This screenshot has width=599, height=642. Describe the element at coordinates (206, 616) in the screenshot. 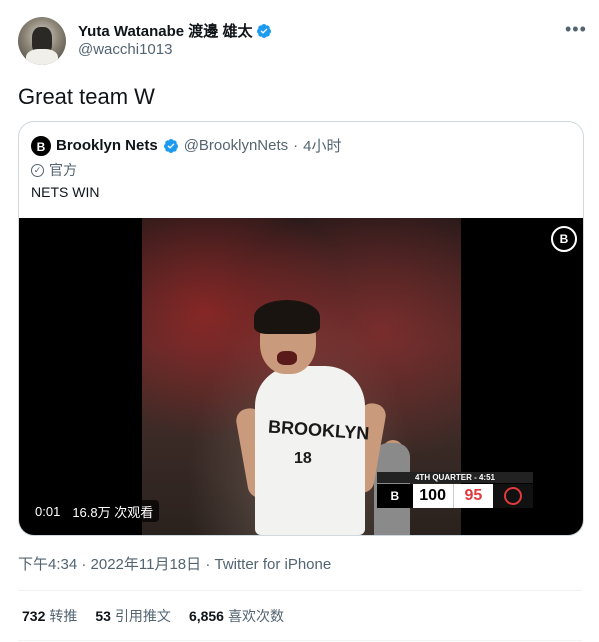

I see `likes-count: 6,856` at that location.